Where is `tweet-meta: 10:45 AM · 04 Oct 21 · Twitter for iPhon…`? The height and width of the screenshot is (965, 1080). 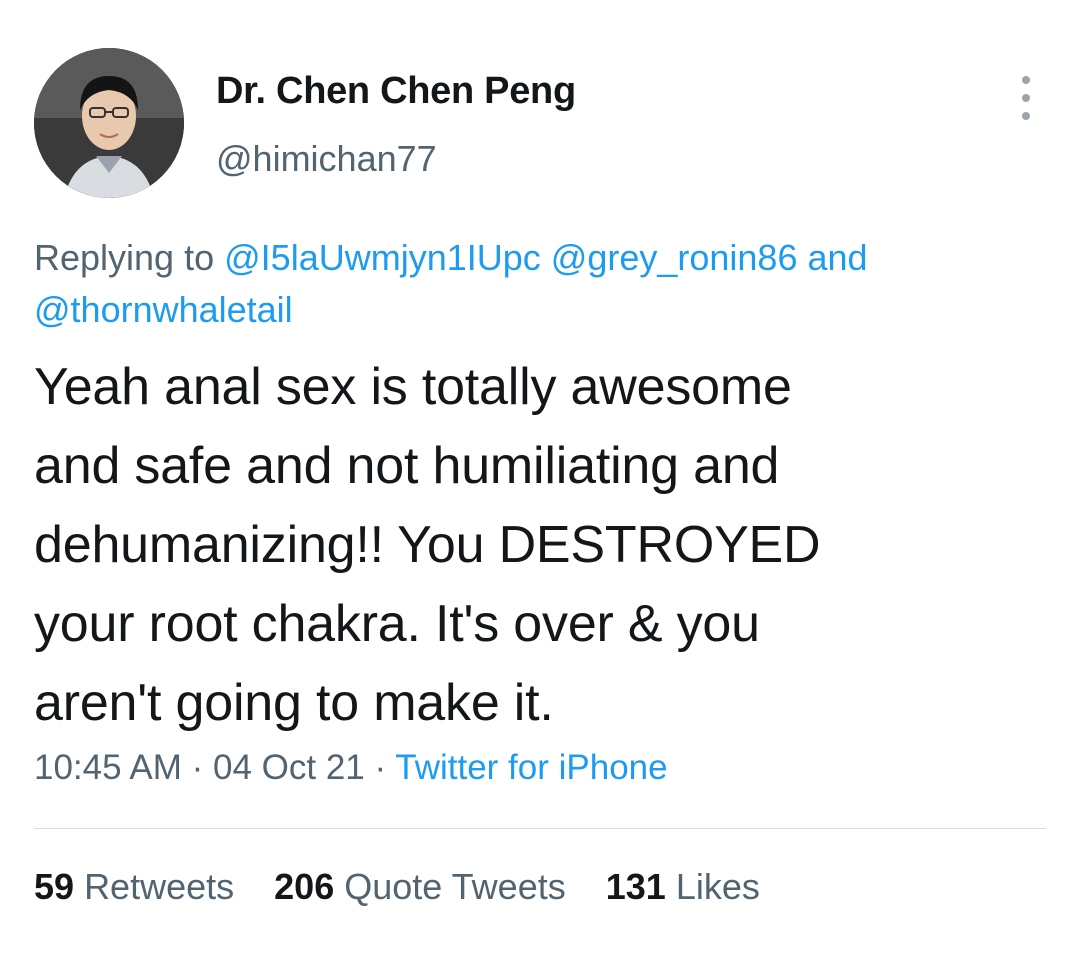 tweet-meta: 10:45 AM · 04 Oct 21 · Twitter for iPhon… is located at coordinates (351, 768).